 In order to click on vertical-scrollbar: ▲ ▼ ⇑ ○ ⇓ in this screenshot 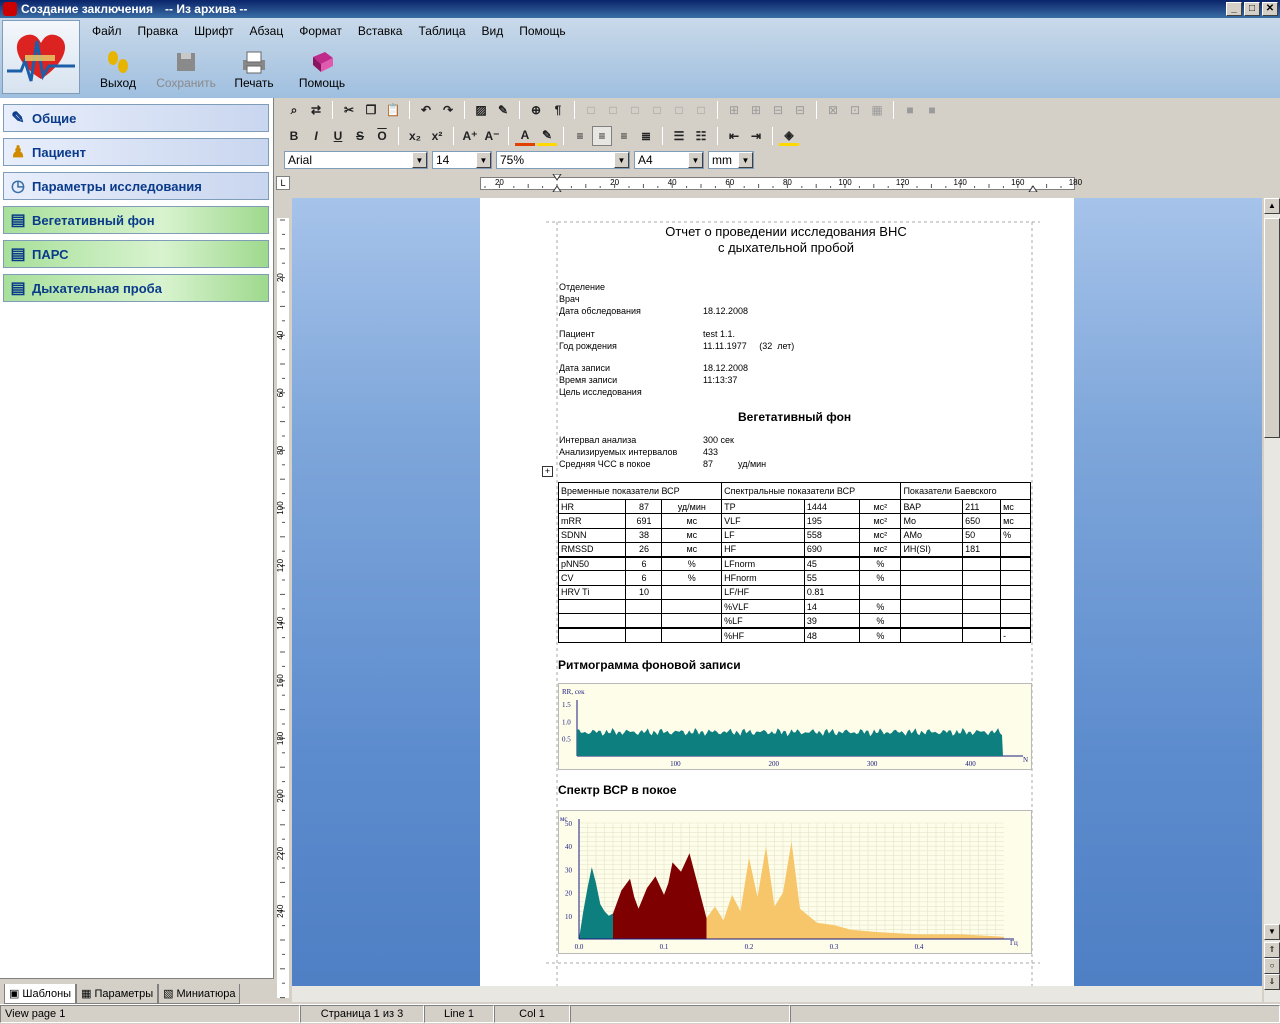, I will do `click(1272, 600)`.